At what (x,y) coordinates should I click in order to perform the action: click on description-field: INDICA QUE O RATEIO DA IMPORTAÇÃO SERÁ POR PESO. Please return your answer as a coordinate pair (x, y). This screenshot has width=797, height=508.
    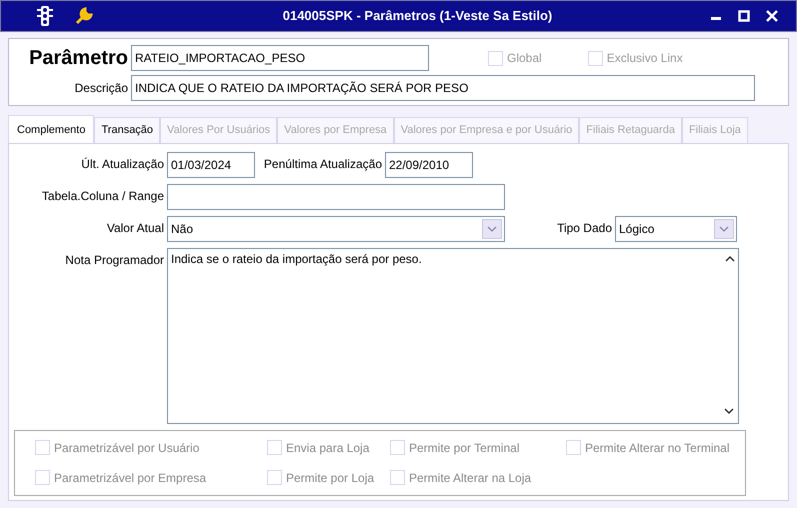
    Looking at the image, I should click on (443, 88).